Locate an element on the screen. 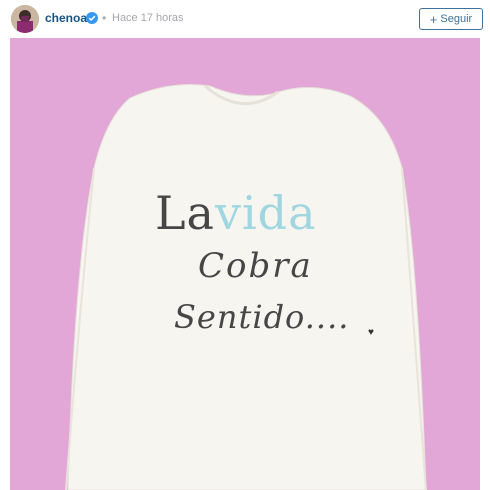  follow-label: Seguir is located at coordinates (456, 19).